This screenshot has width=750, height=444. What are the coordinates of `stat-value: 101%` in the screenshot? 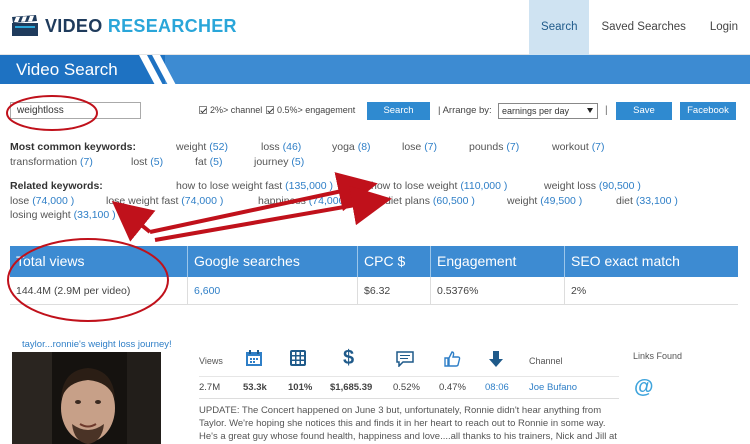 It's located at (300, 387).